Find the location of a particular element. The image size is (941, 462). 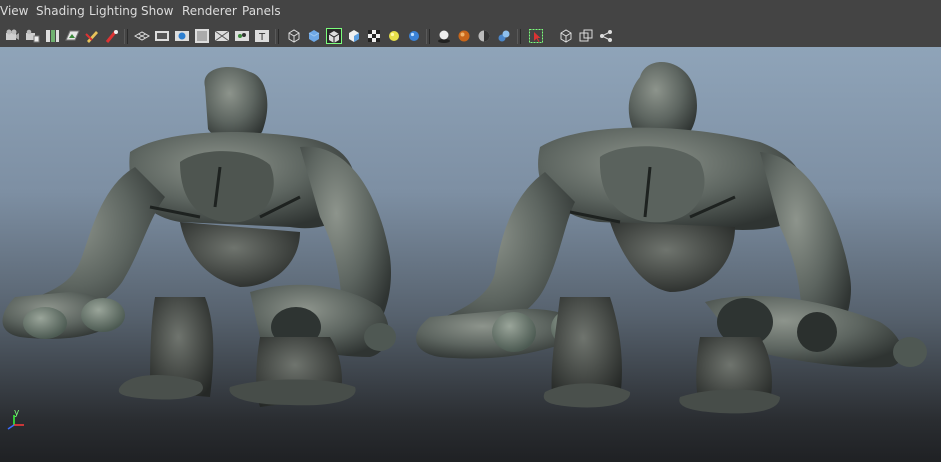

safe-action-icon is located at coordinates (242, 36).